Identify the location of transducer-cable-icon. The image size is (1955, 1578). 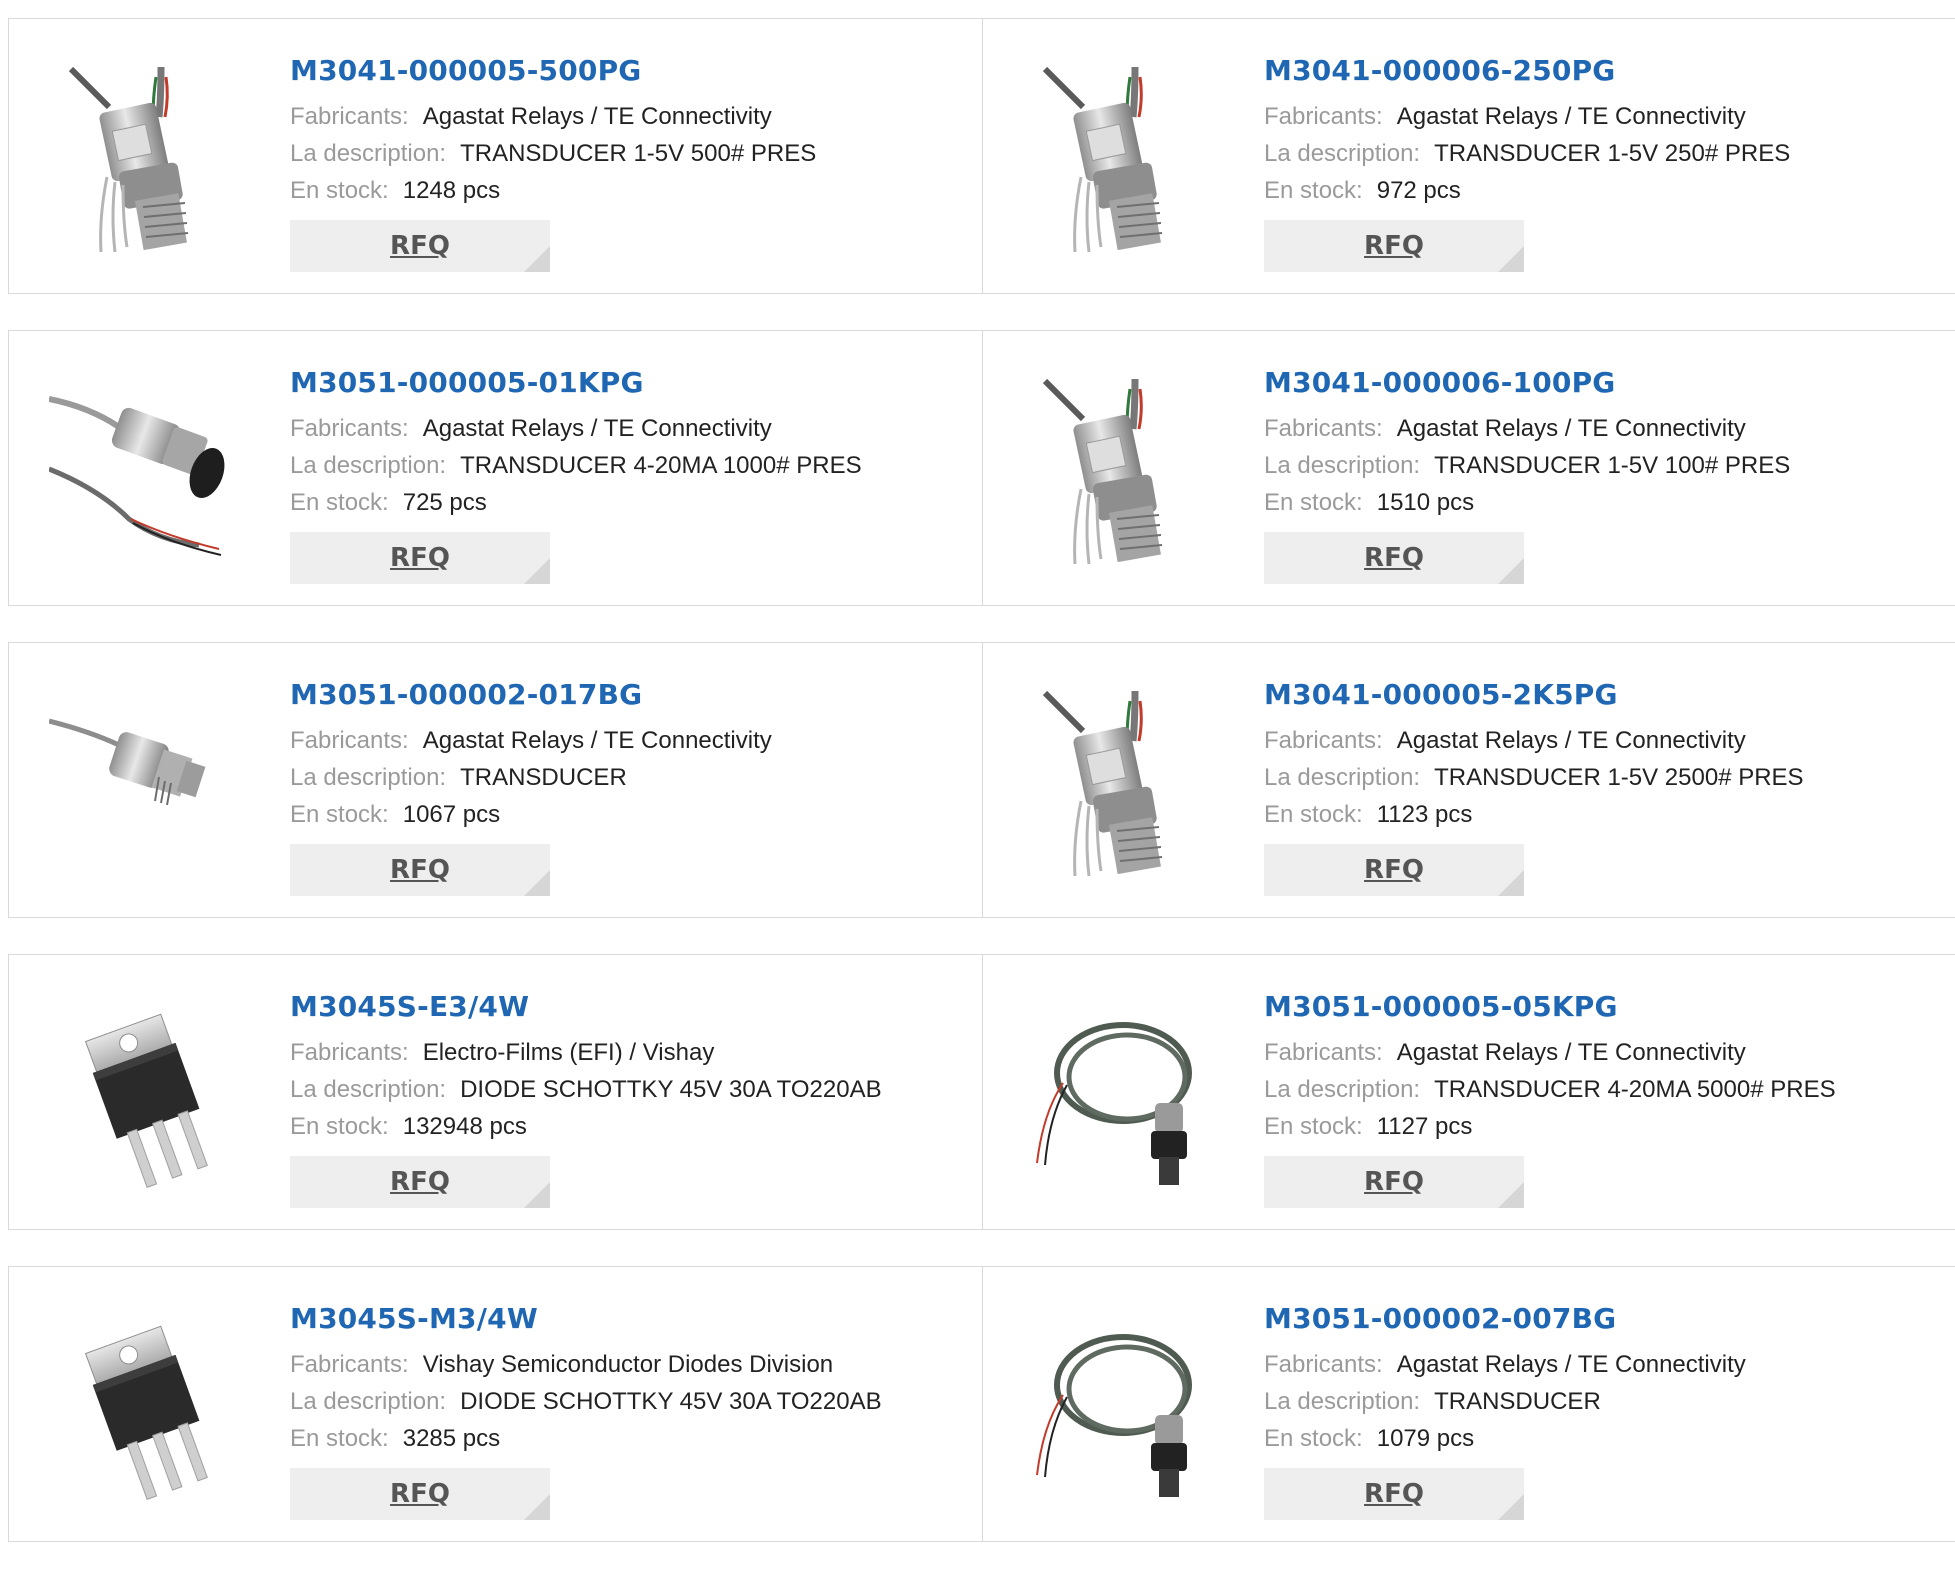
(149, 469).